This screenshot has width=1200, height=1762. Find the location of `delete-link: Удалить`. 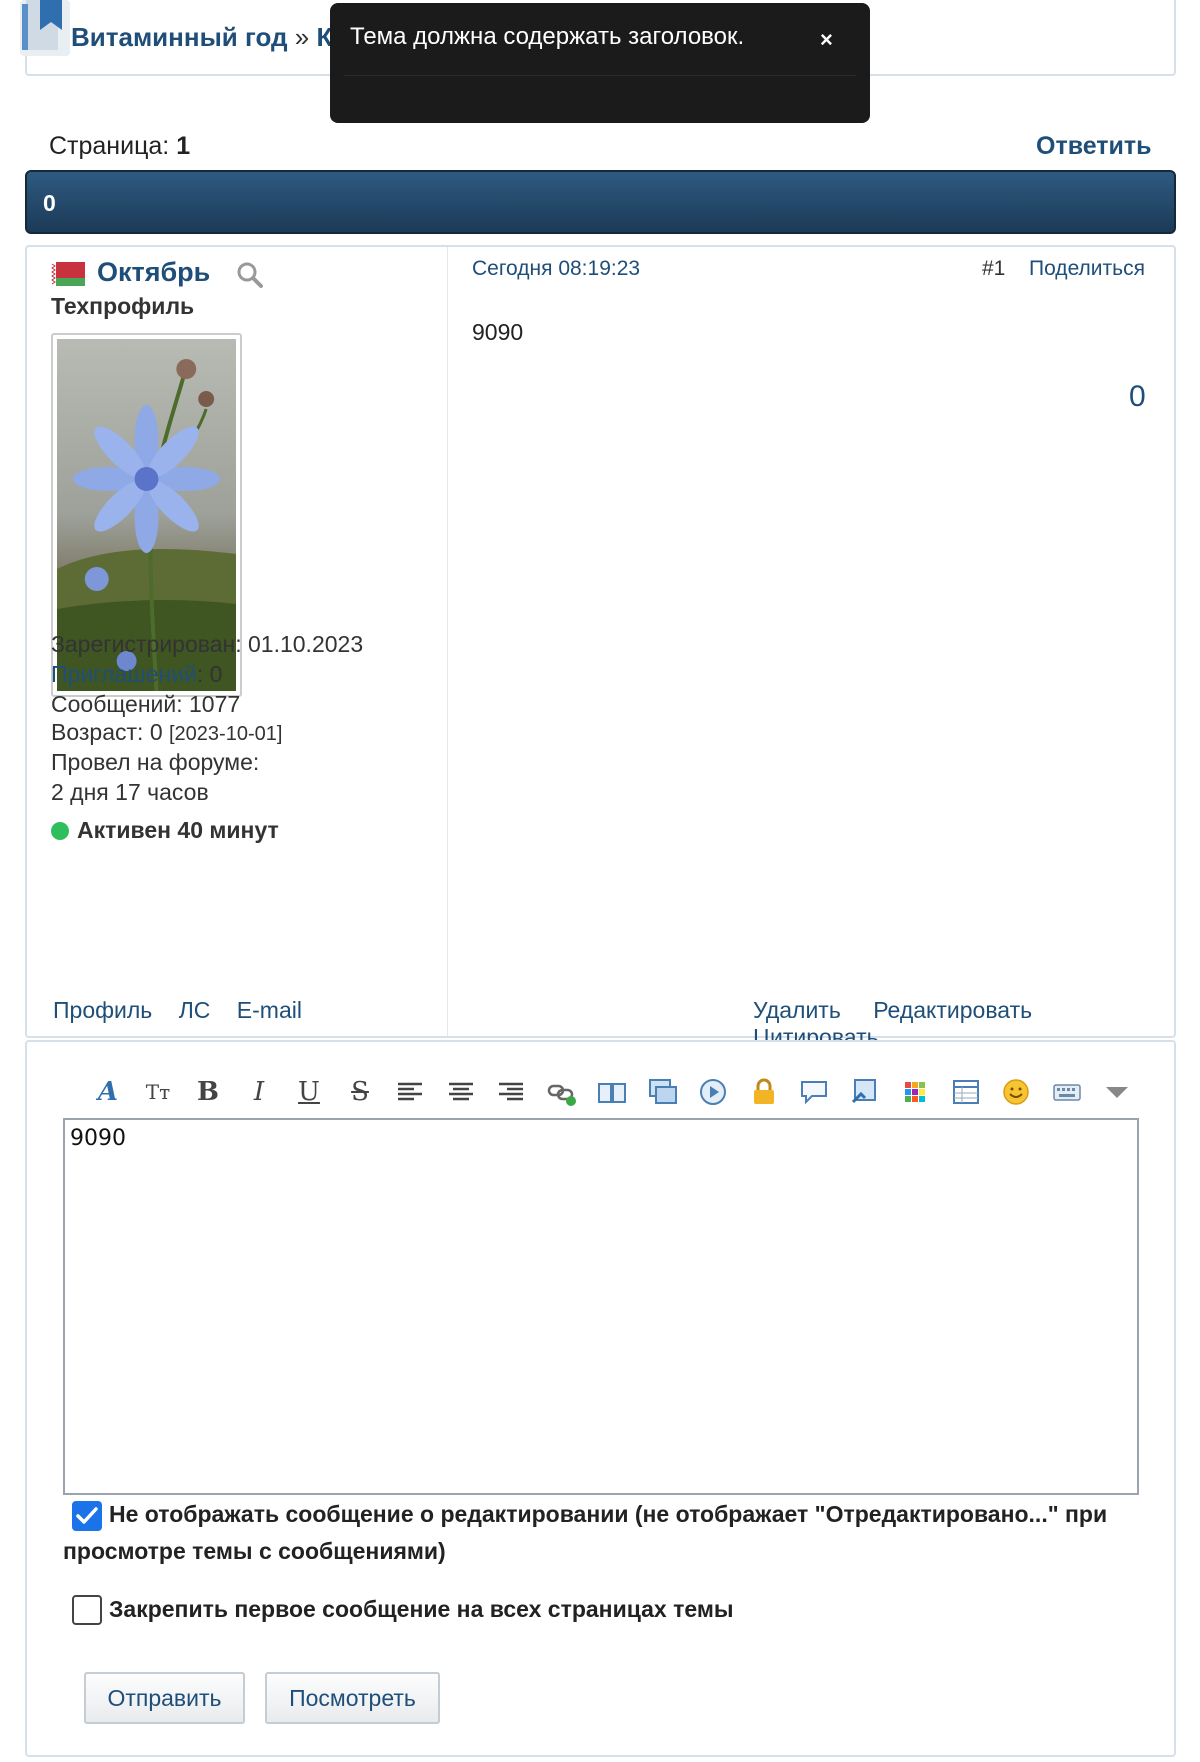

delete-link: Удалить is located at coordinates (797, 1010).